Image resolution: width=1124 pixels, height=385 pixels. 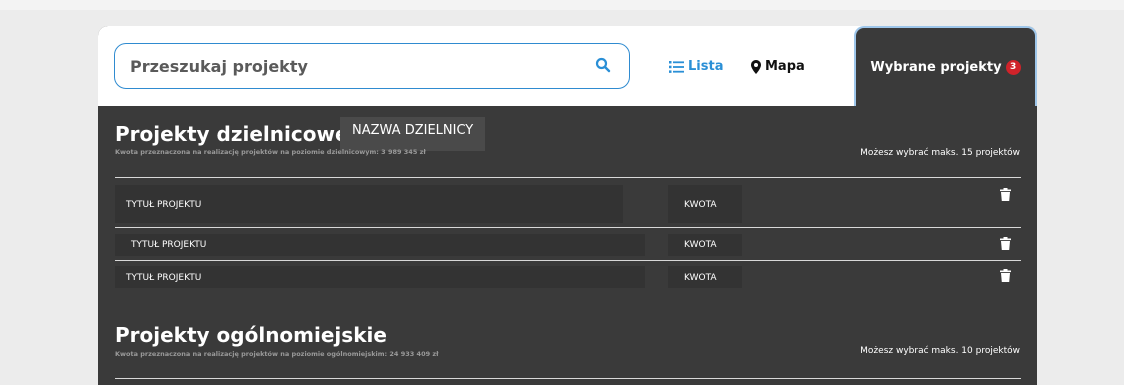 What do you see at coordinates (936, 67) in the screenshot?
I see `selected-projects-label: Wybrane projekty` at bounding box center [936, 67].